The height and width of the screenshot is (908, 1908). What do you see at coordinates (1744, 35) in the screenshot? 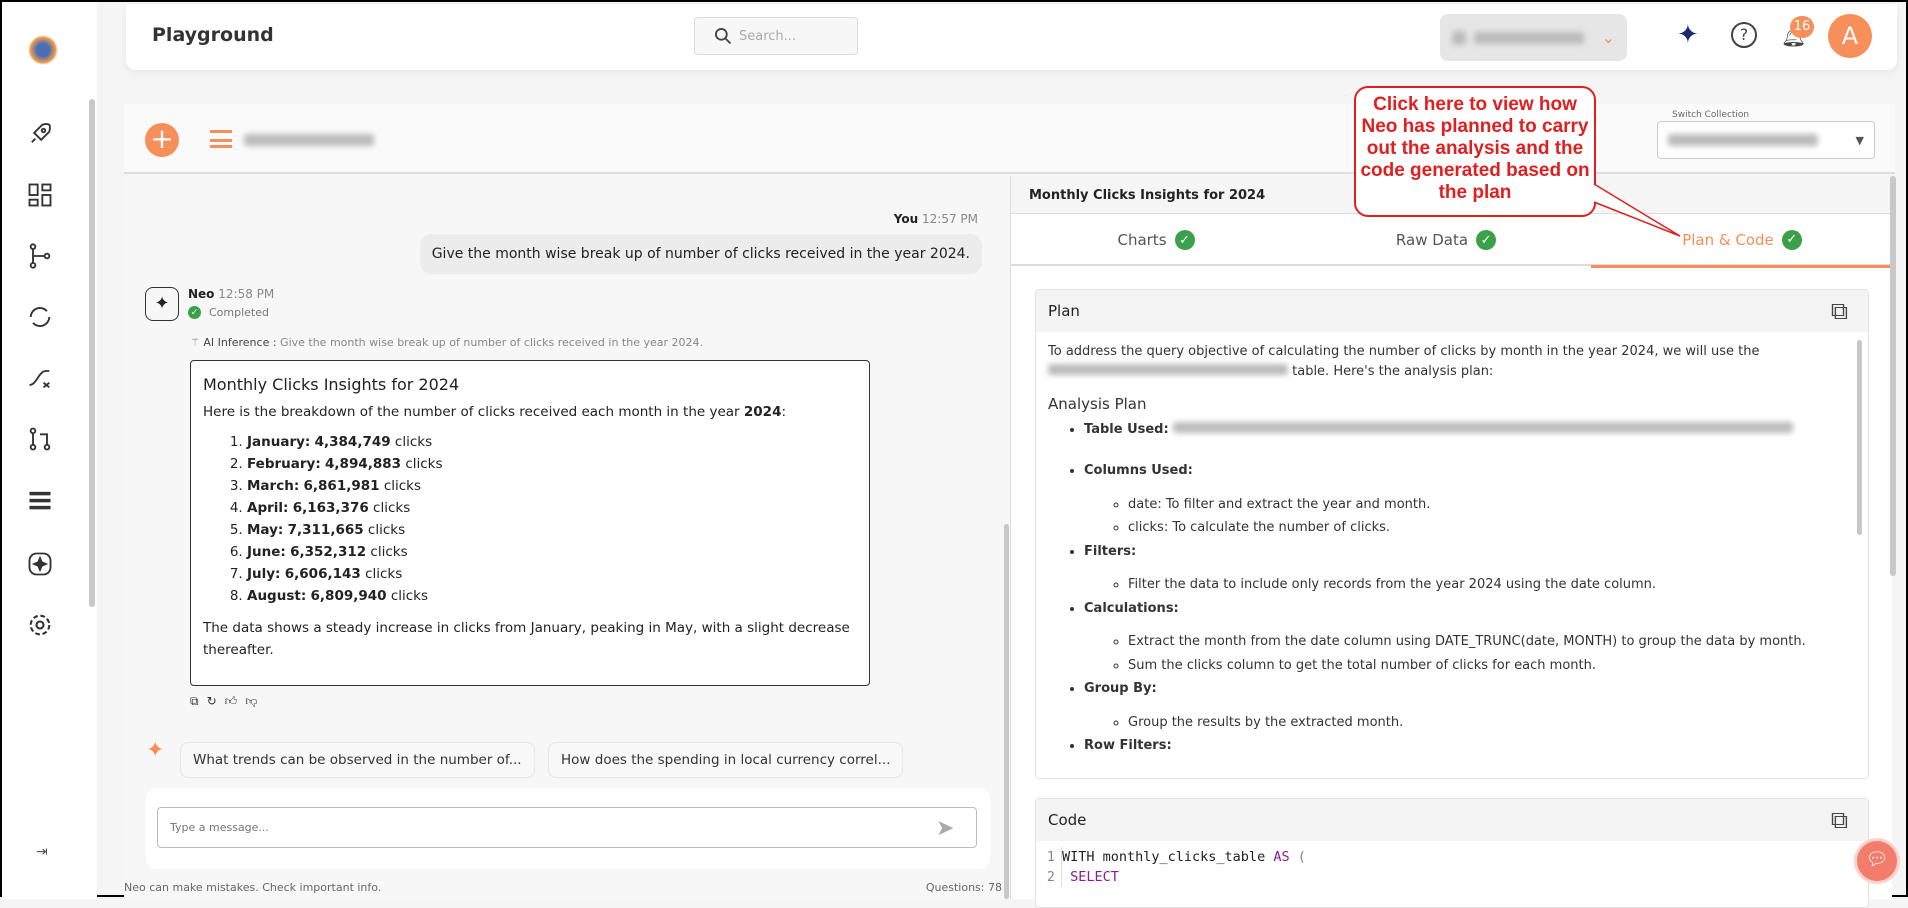
I see `help-icon: ?` at bounding box center [1744, 35].